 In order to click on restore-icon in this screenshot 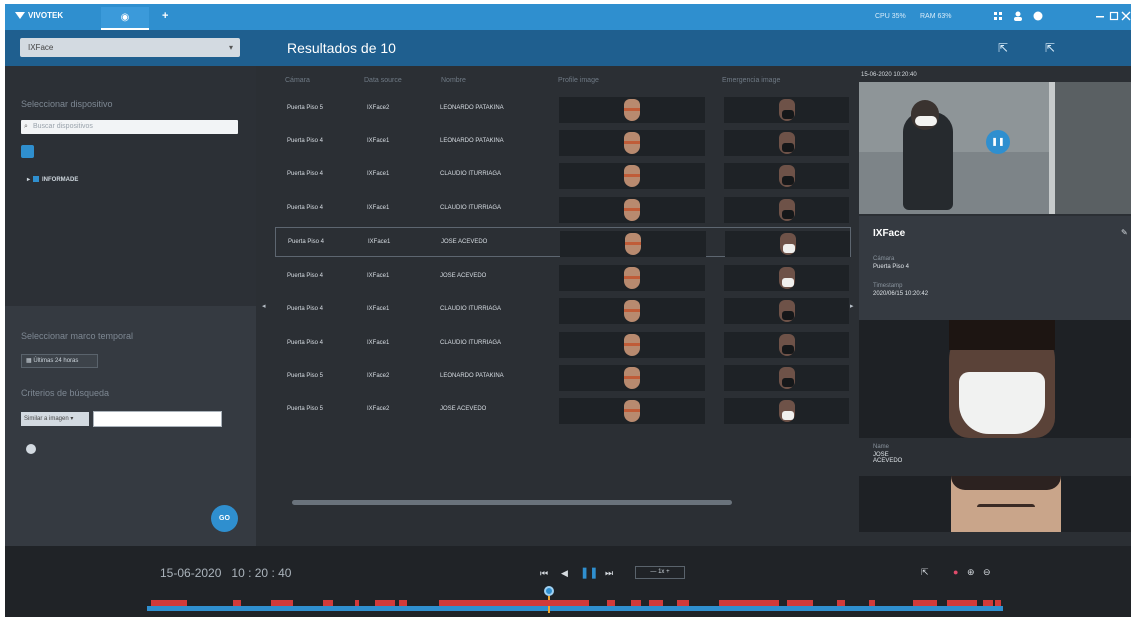, I will do `click(1114, 16)`.